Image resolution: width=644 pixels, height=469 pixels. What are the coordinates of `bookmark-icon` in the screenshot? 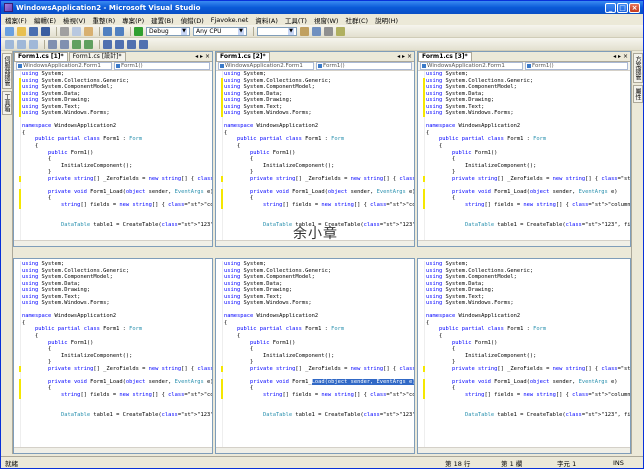 It's located at (107, 44).